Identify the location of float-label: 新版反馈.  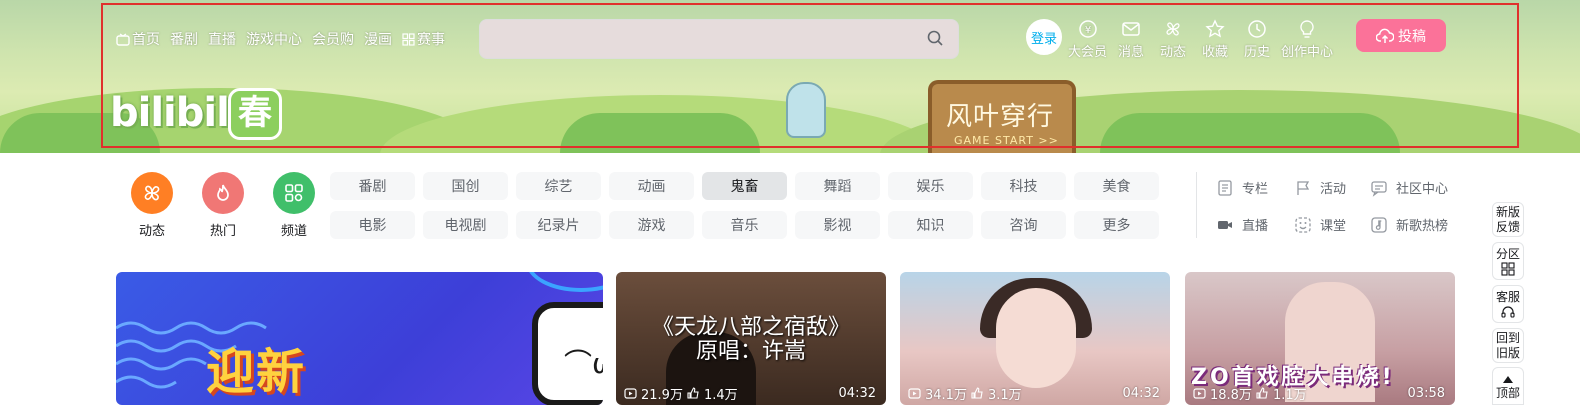
(1507, 219).